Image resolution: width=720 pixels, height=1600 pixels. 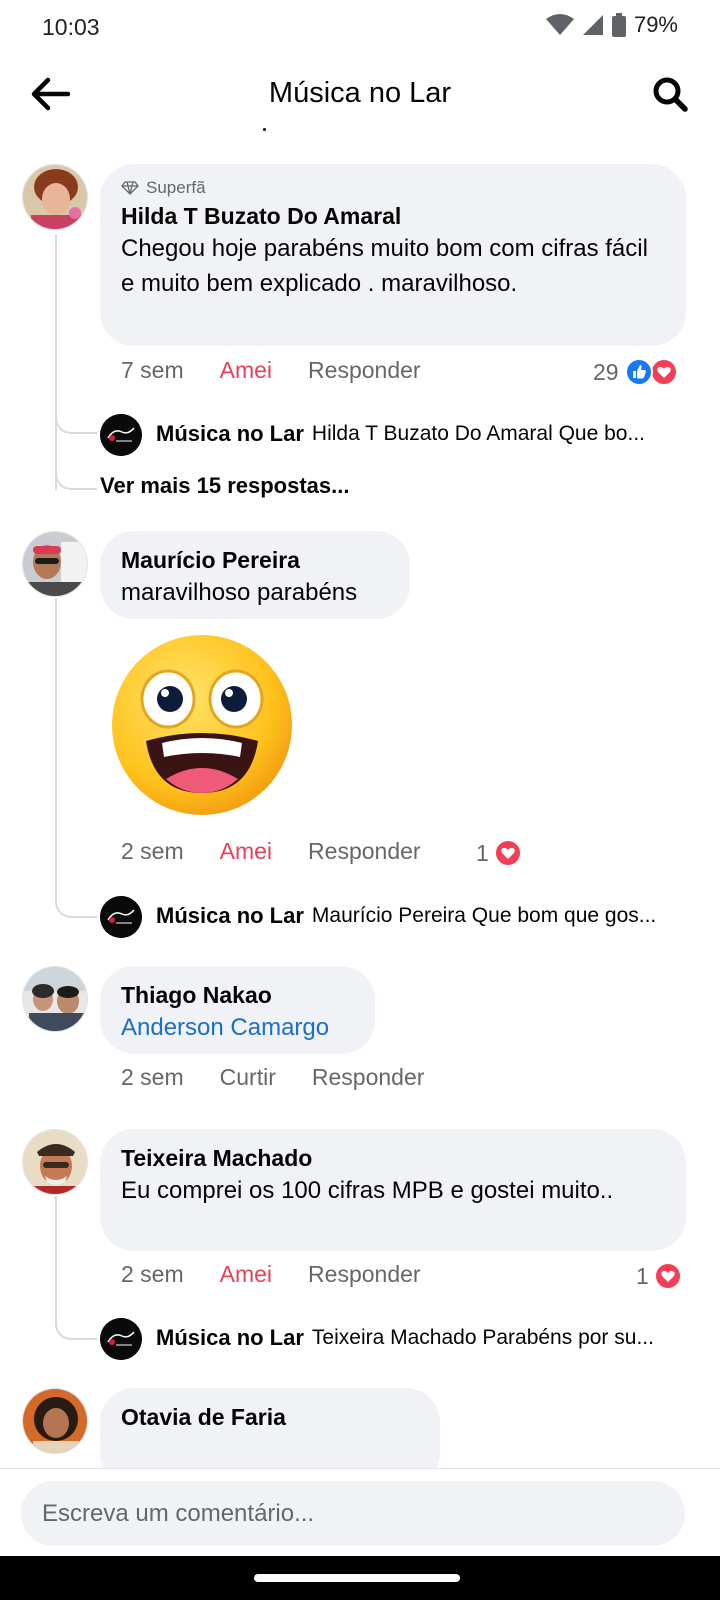 I want to click on comment-bubble: Otavia de Faria, so click(x=270, y=1428).